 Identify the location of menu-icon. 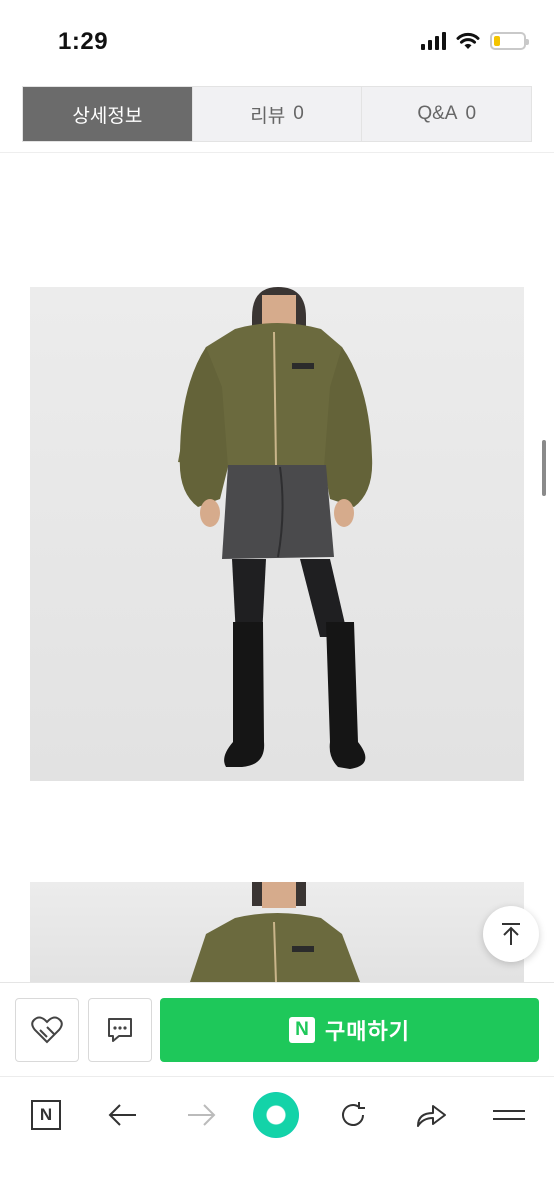
(509, 1115).